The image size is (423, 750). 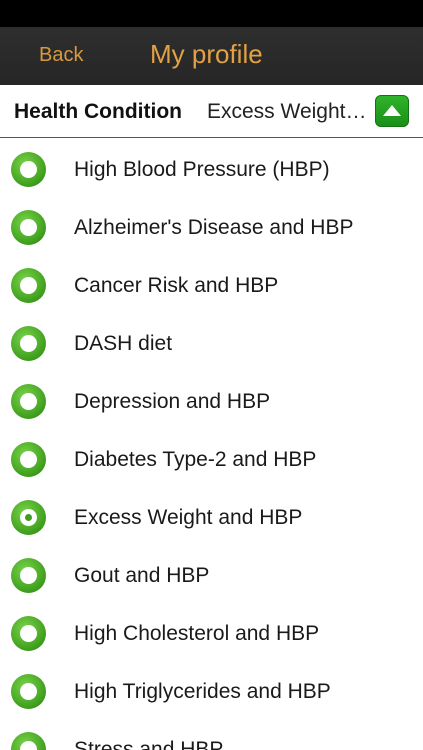 I want to click on condition-item: DASH diet, so click(x=211, y=341).